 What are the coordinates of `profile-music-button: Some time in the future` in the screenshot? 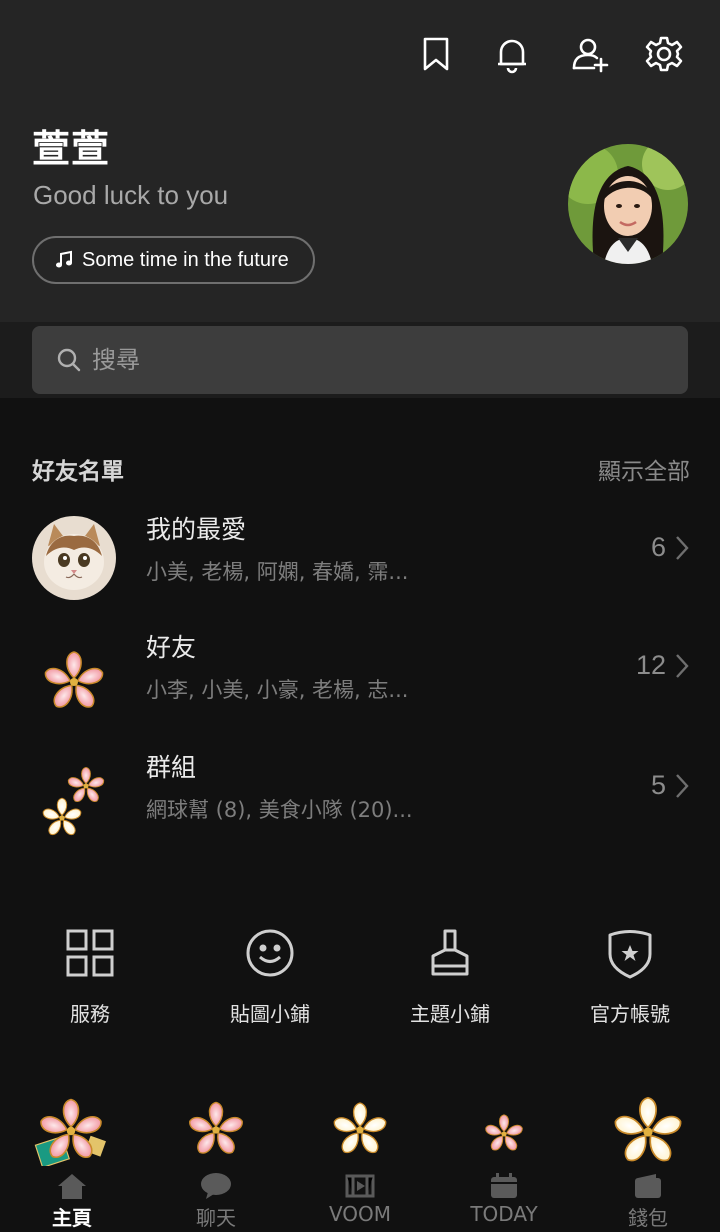 It's located at (173, 260).